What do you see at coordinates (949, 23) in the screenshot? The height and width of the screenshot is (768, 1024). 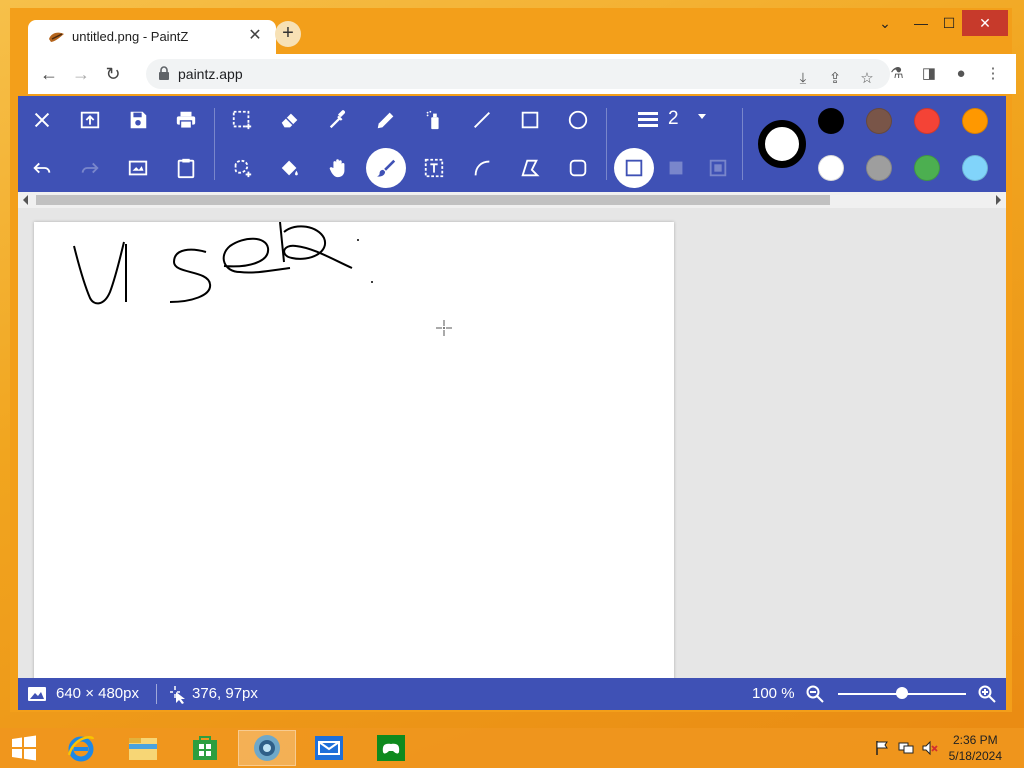 I see `maximize-button: ☐` at bounding box center [949, 23].